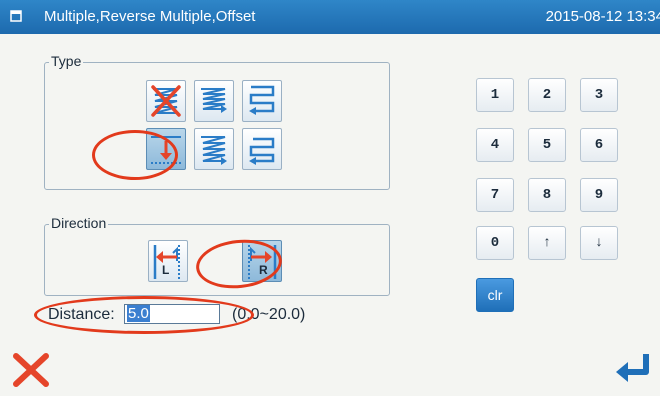  Describe the element at coordinates (262, 261) in the screenshot. I see `direction-right-button: R` at that location.